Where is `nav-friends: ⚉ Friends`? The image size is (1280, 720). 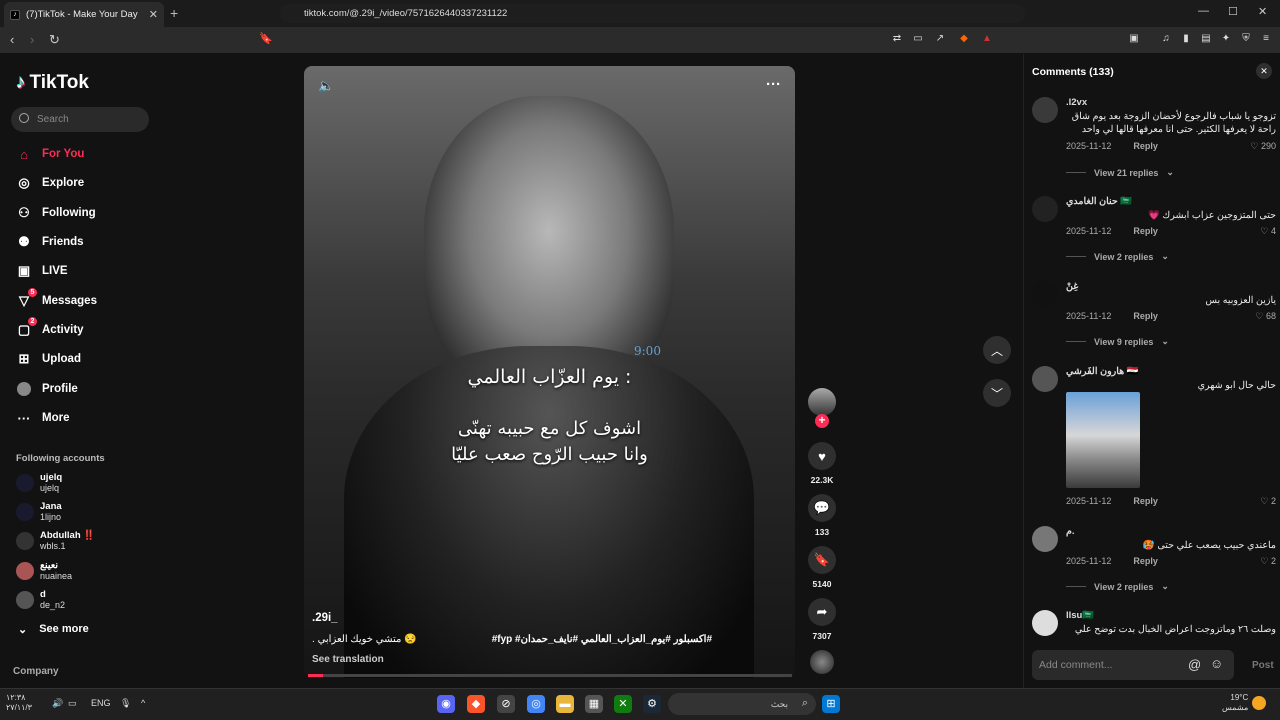 nav-friends: ⚉ Friends is located at coordinates (49, 242).